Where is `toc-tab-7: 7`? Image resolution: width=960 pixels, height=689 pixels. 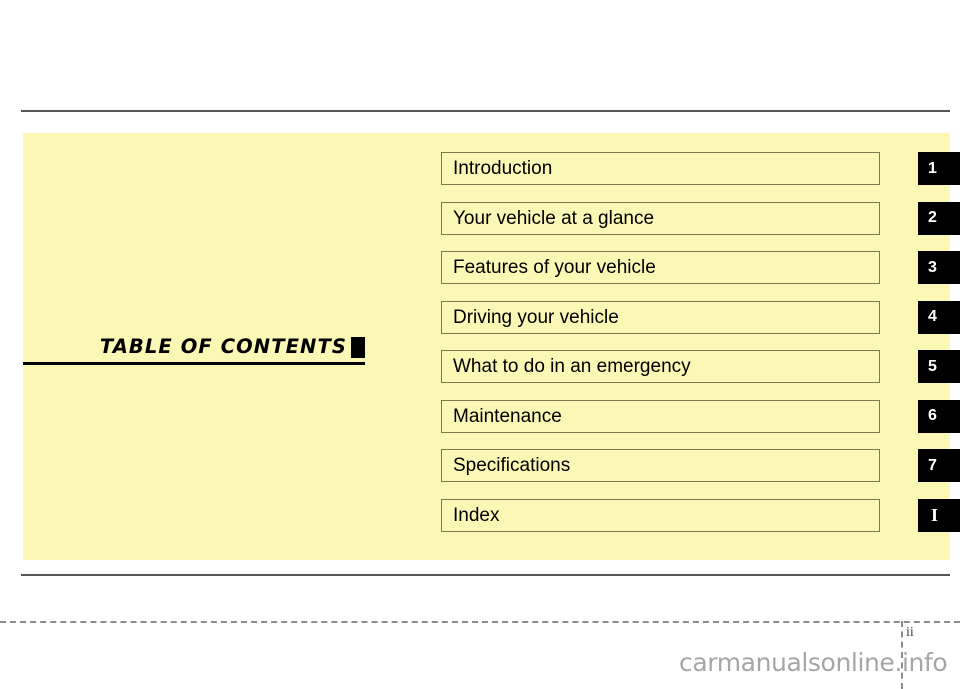
toc-tab-7: 7 is located at coordinates (939, 465).